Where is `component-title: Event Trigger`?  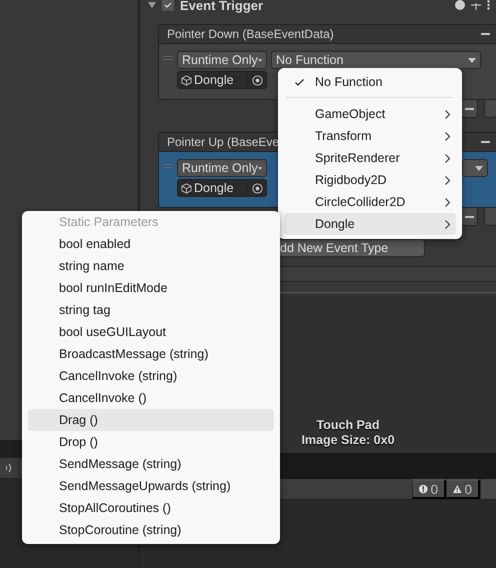
component-title: Event Trigger is located at coordinates (222, 6).